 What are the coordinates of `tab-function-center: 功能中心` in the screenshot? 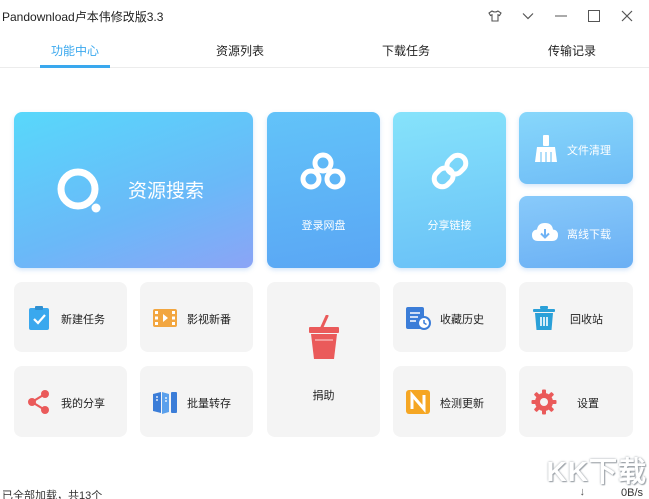 It's located at (75, 50).